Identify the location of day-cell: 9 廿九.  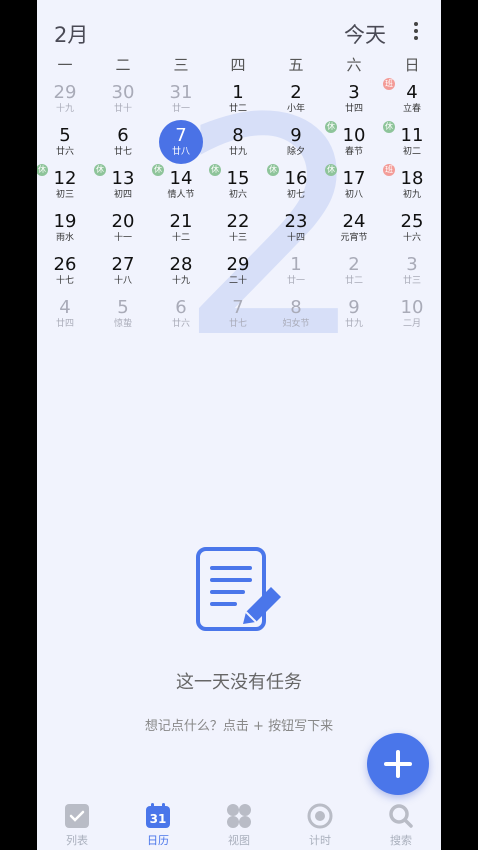
(354, 312).